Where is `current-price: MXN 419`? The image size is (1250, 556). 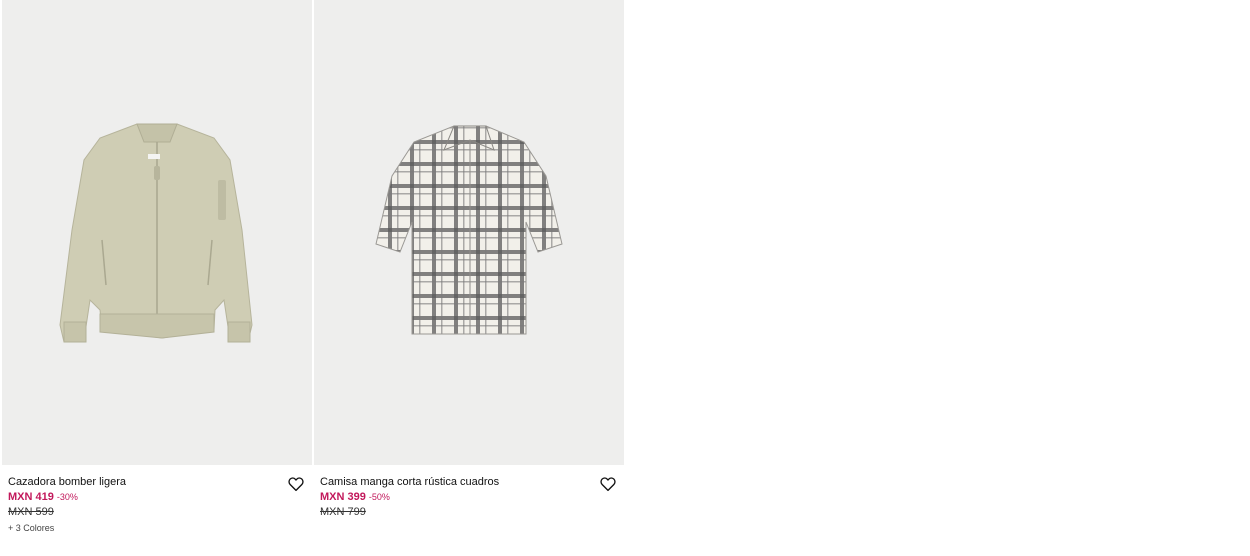 current-price: MXN 419 is located at coordinates (31, 497).